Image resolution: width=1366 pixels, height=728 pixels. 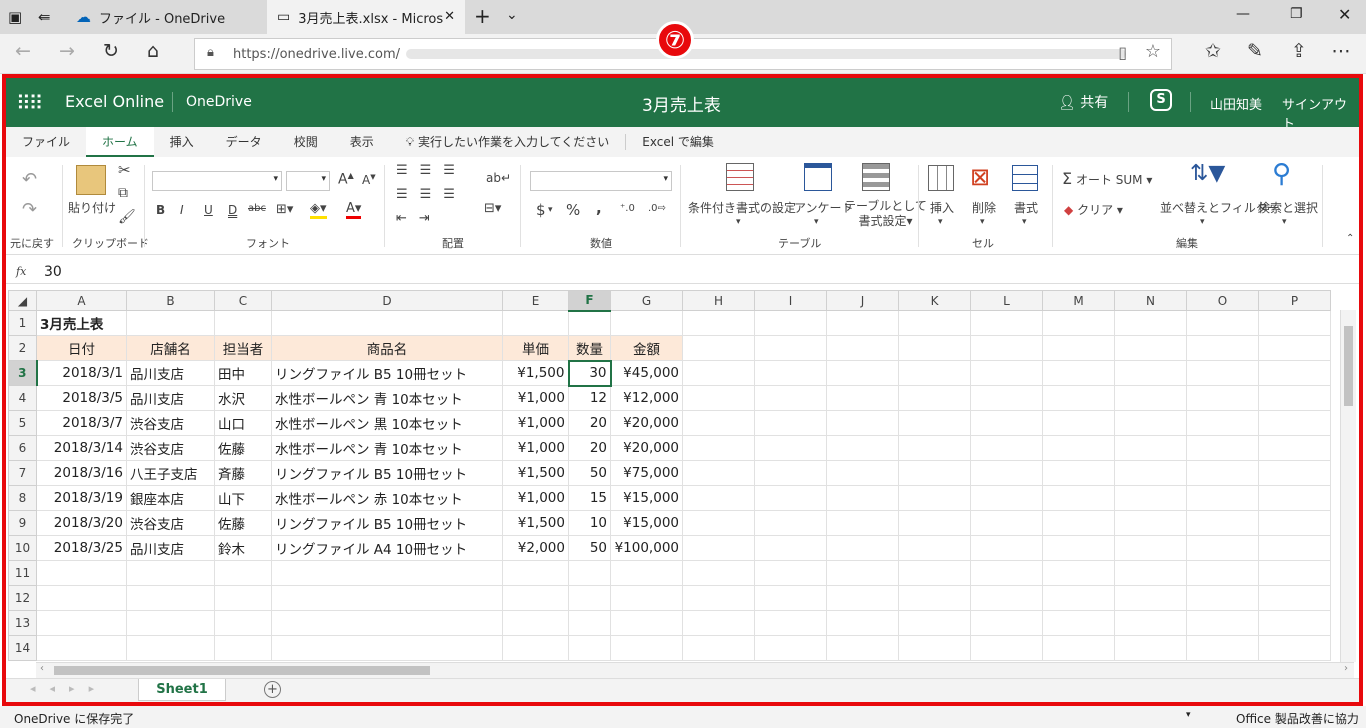 I want to click on cell: ¥2,000, so click(x=535, y=548).